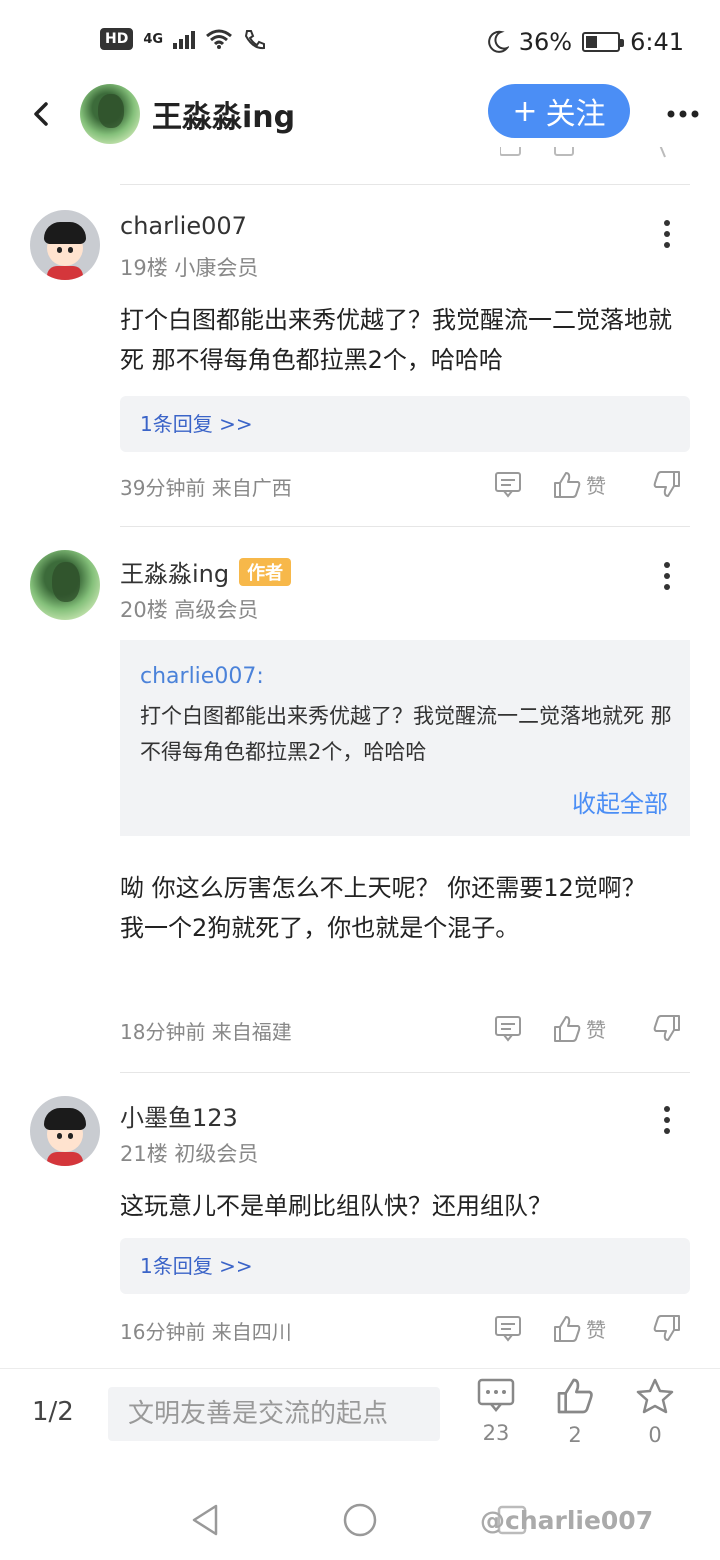 The image size is (720, 1560). I want to click on comment-username: charlie007, so click(183, 226).